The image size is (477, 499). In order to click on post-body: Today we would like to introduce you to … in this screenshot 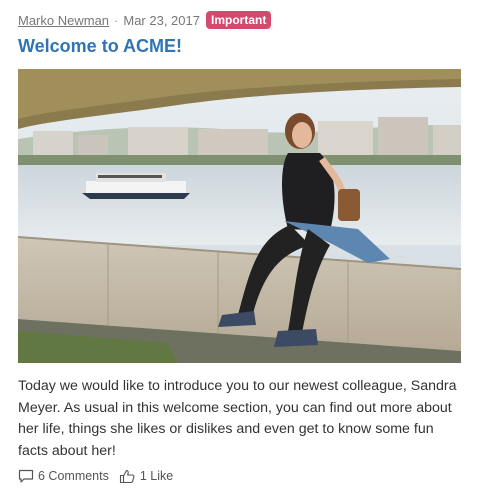, I will do `click(237, 418)`.